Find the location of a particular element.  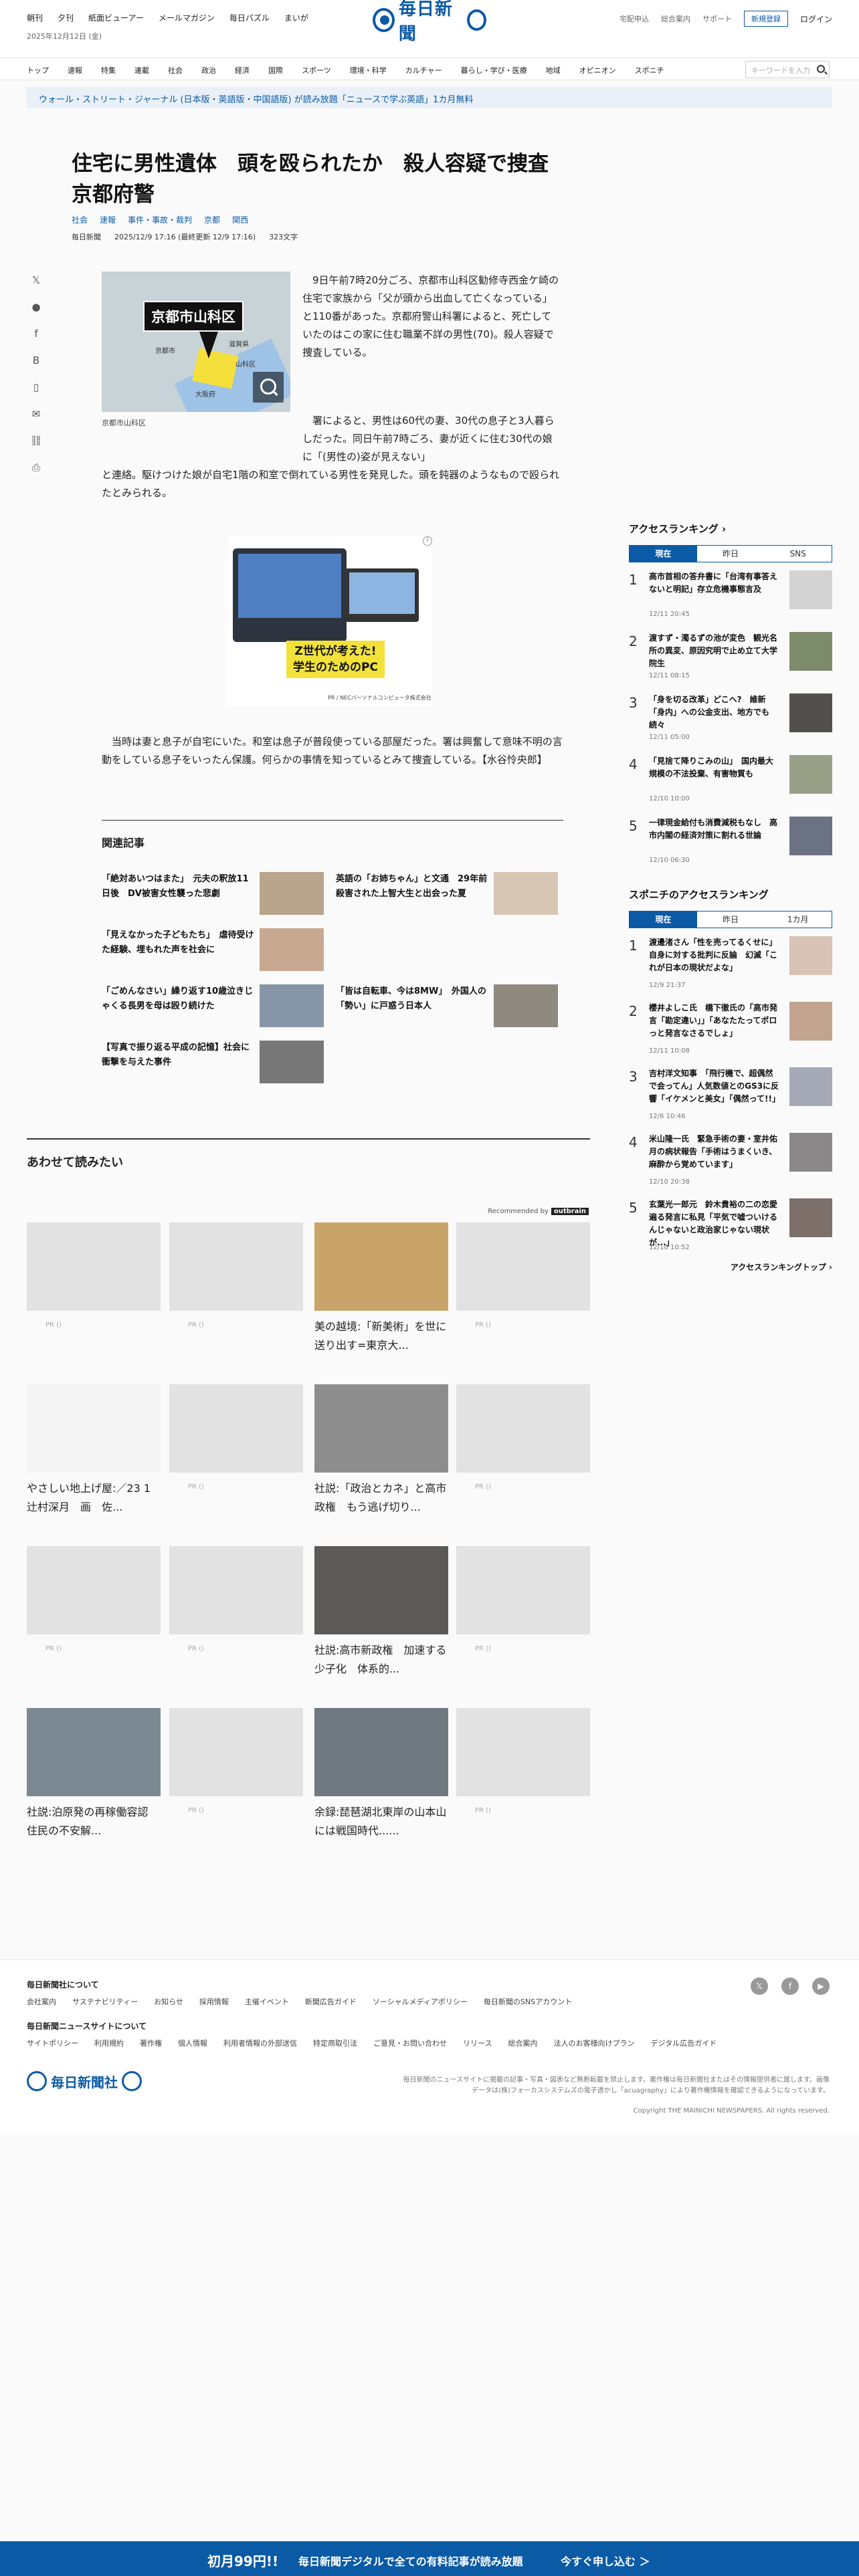

category-link: 特集 is located at coordinates (109, 70).